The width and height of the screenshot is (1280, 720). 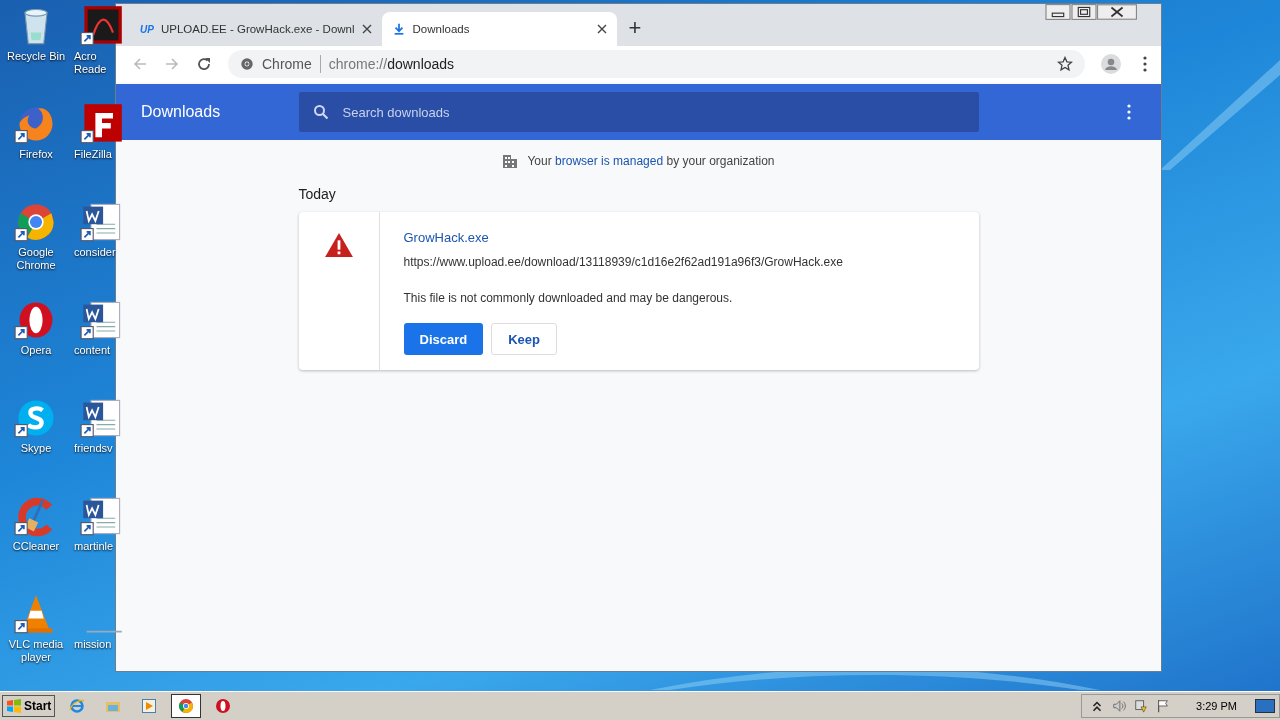 What do you see at coordinates (1265, 706) in the screenshot?
I see `show-desktop-icon` at bounding box center [1265, 706].